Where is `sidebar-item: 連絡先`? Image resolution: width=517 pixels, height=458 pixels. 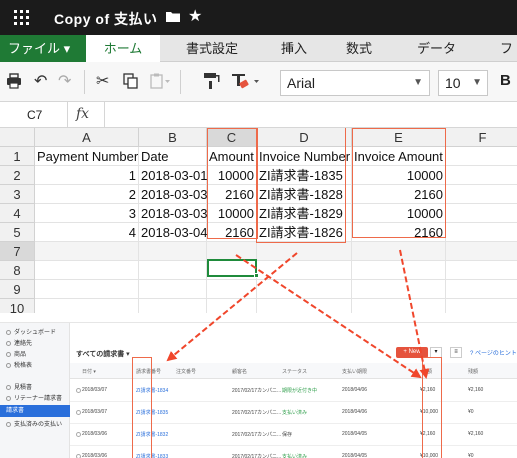
sidebar-item: 連絡先 is located at coordinates (19, 342).